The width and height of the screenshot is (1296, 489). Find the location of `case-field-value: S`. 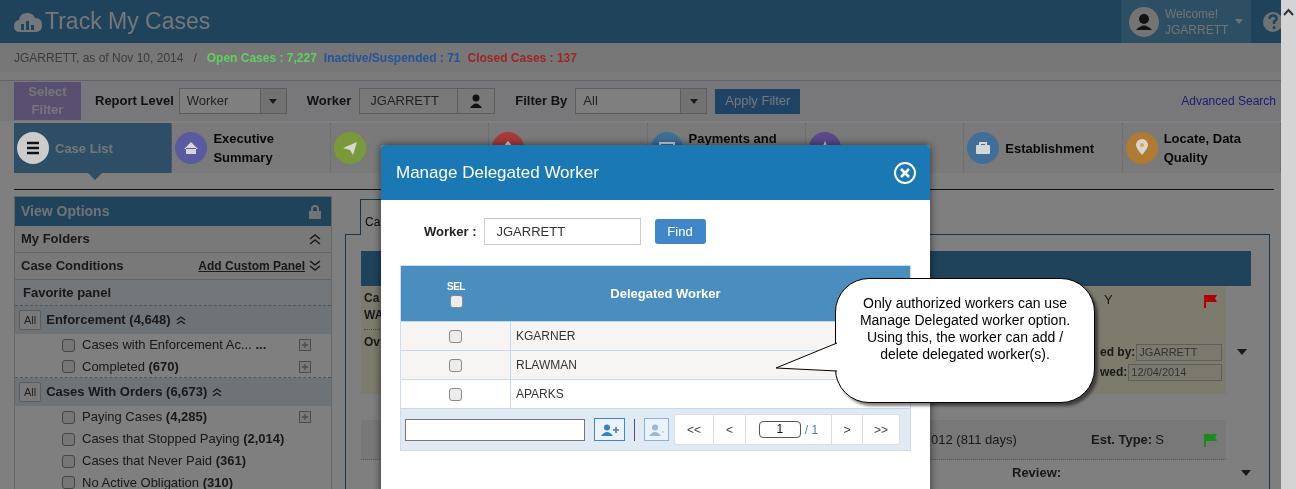

case-field-value: S is located at coordinates (1159, 439).